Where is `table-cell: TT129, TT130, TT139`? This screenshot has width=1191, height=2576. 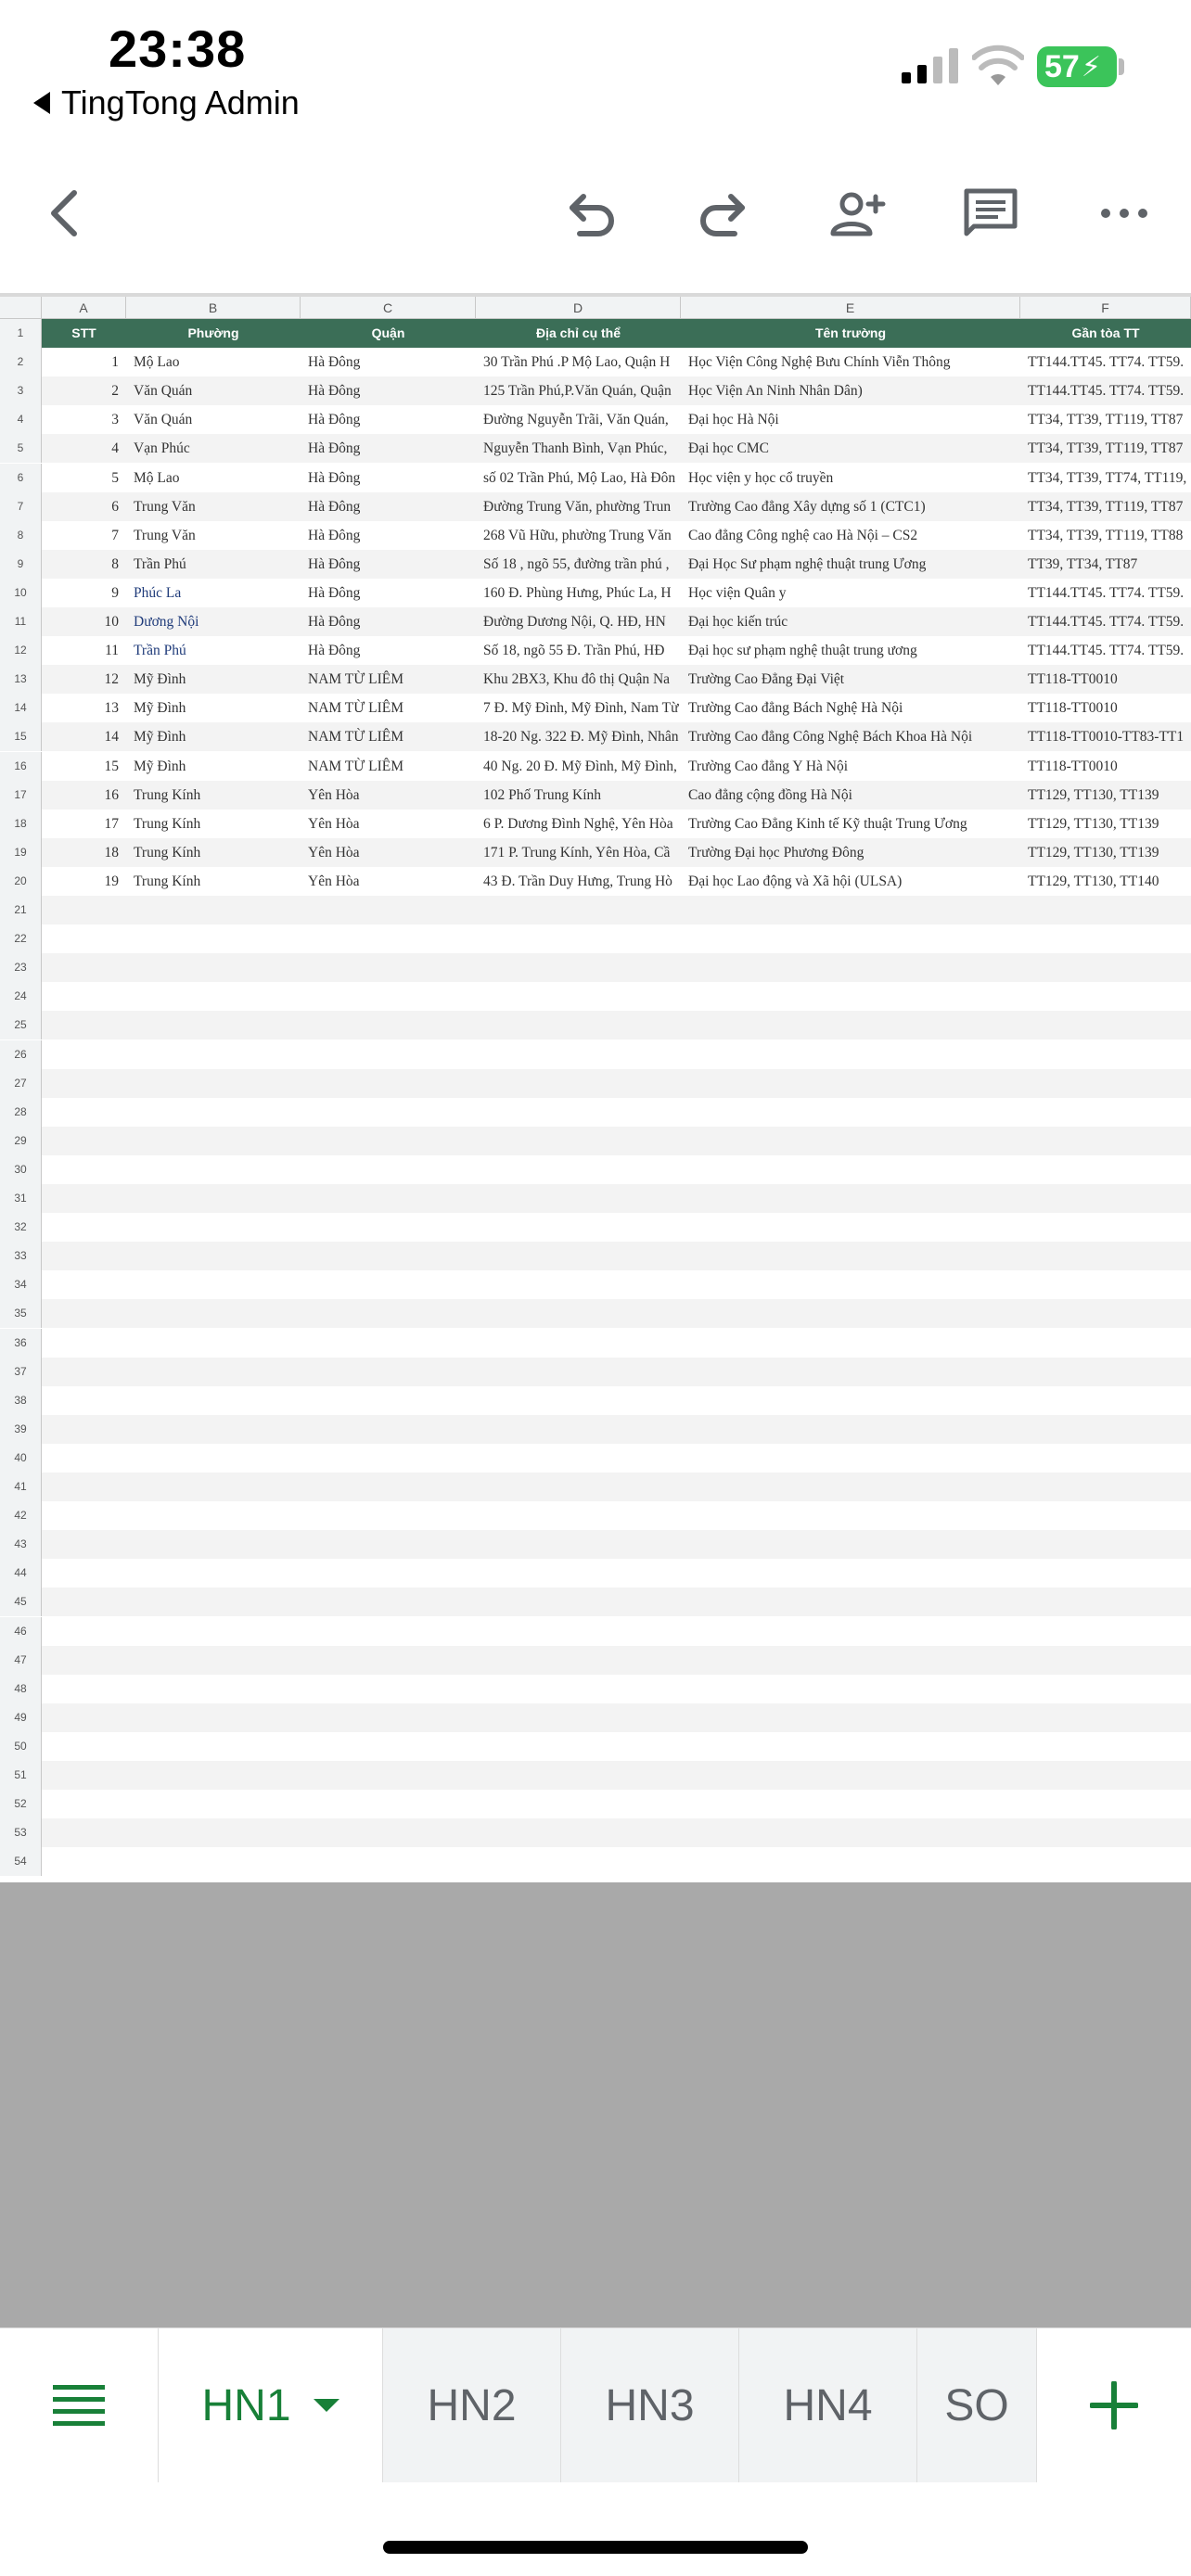 table-cell: TT129, TT130, TT139 is located at coordinates (1105, 824).